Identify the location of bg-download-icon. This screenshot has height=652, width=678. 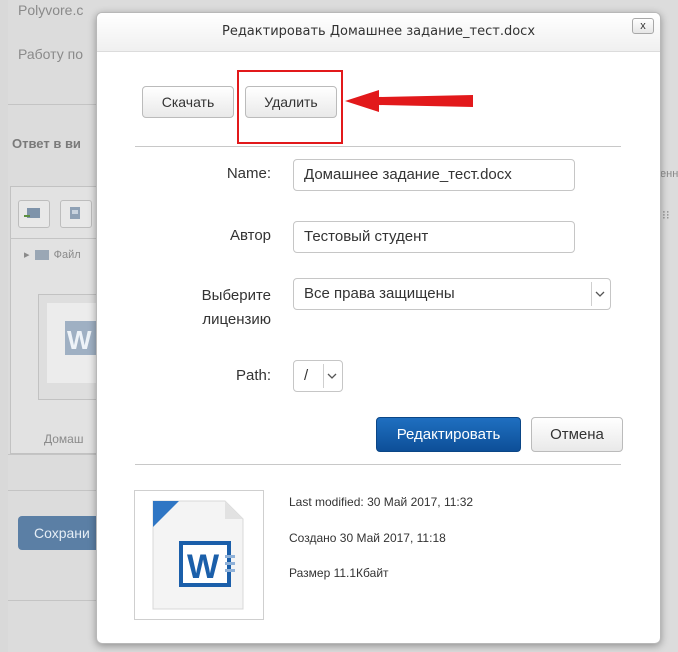
(76, 214).